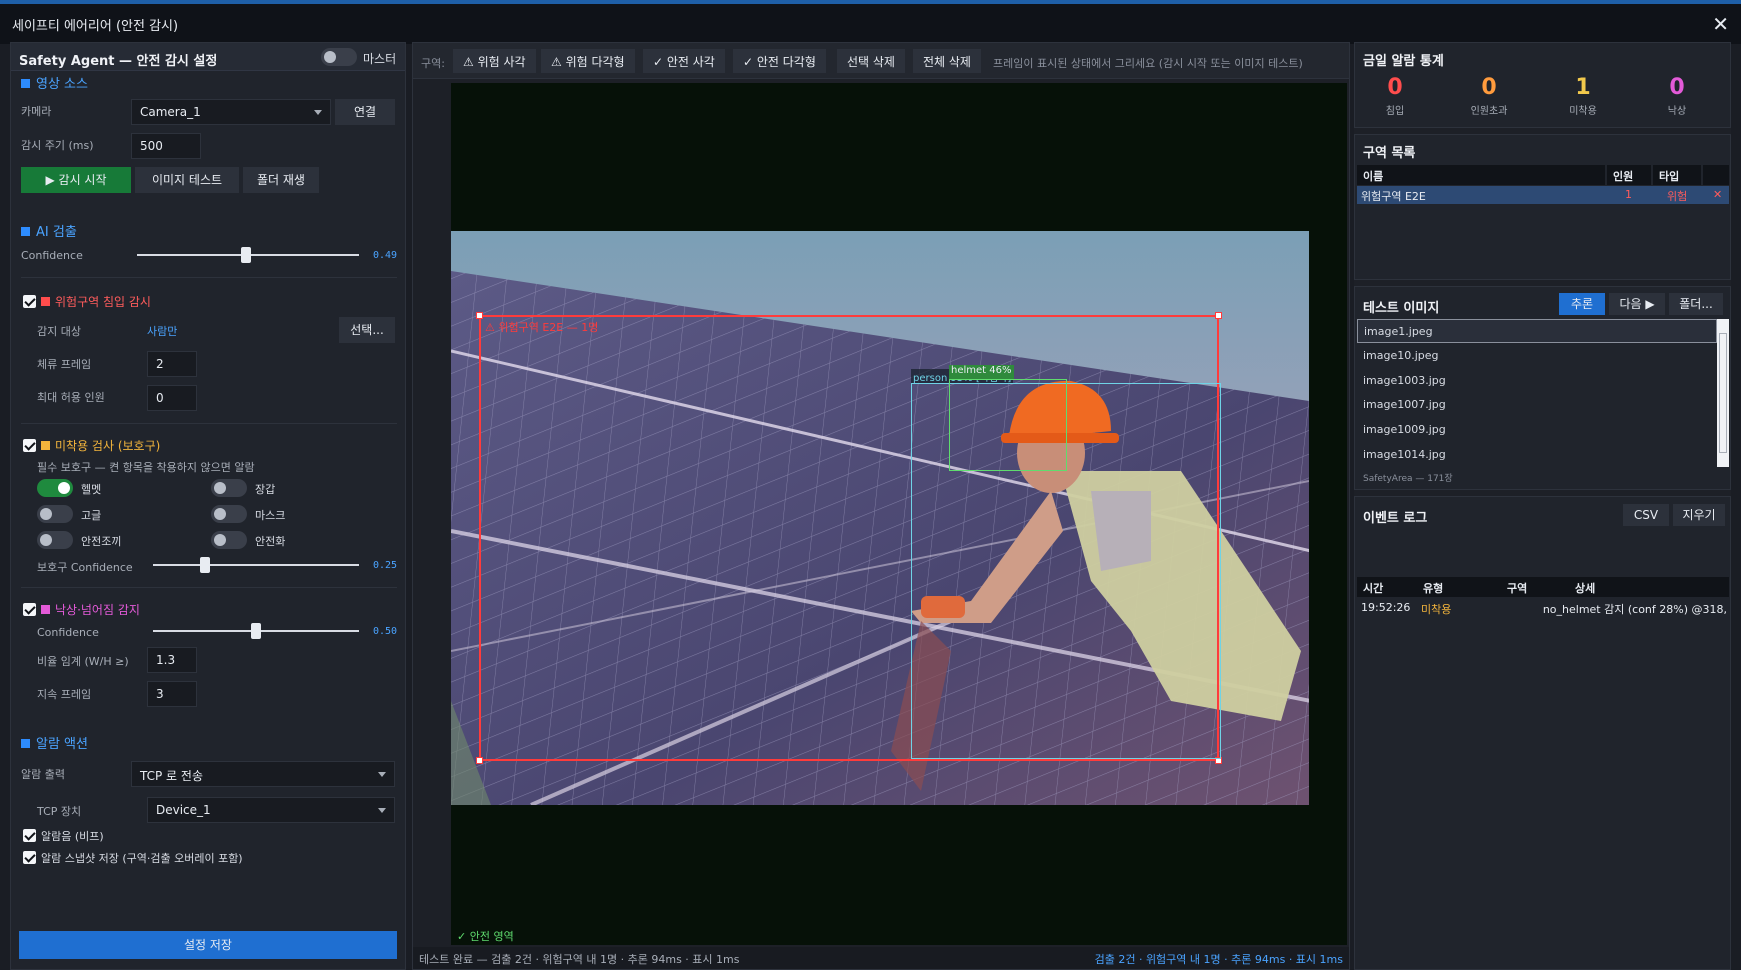 Image resolution: width=1741 pixels, height=970 pixels. I want to click on fall-title: 낙상·넘어짐 감지, so click(90, 609).